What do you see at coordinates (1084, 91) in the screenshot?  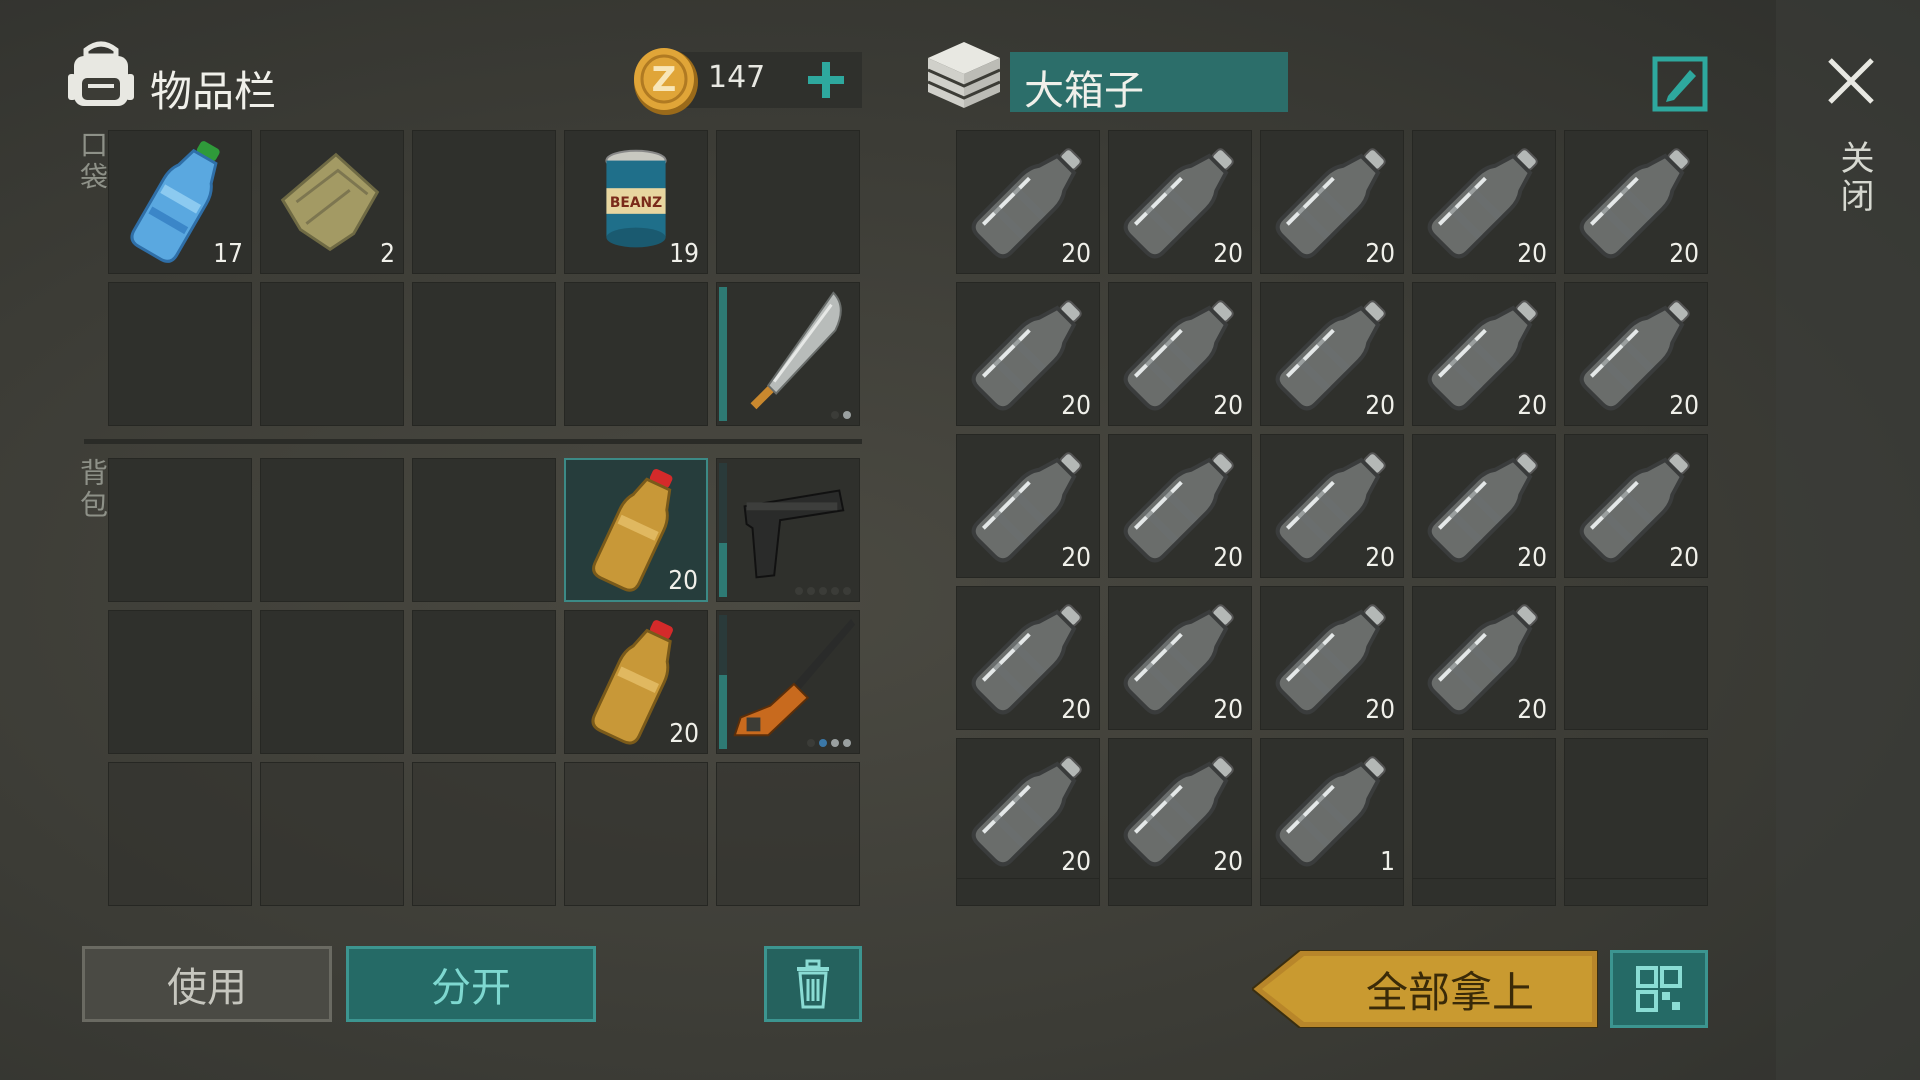 I see `container-title: 大箱子` at bounding box center [1084, 91].